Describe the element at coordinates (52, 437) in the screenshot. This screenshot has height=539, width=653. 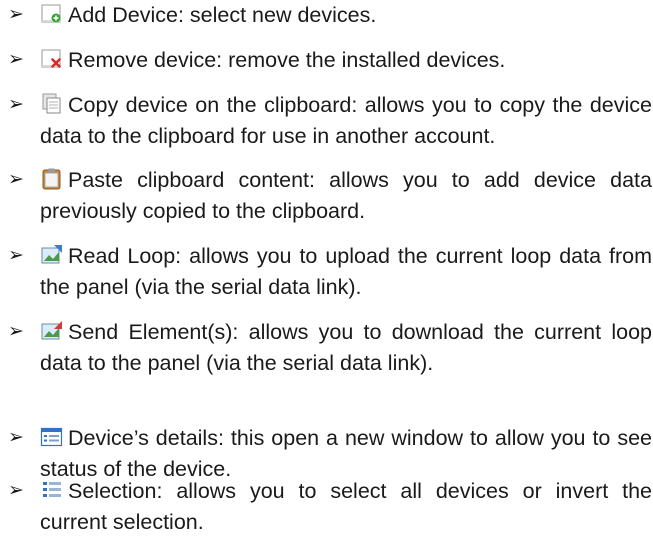
I see `device-details-icon` at that location.